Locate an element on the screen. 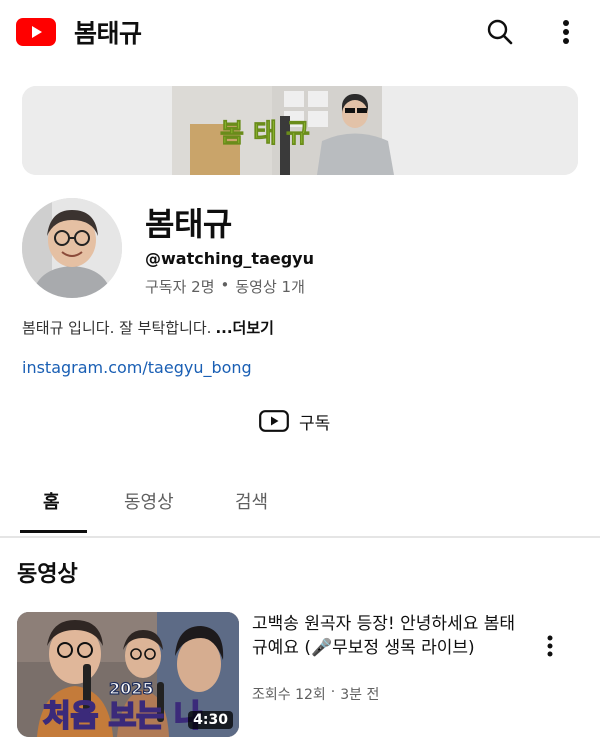 This screenshot has height=750, width=600. search-button is located at coordinates (500, 32).